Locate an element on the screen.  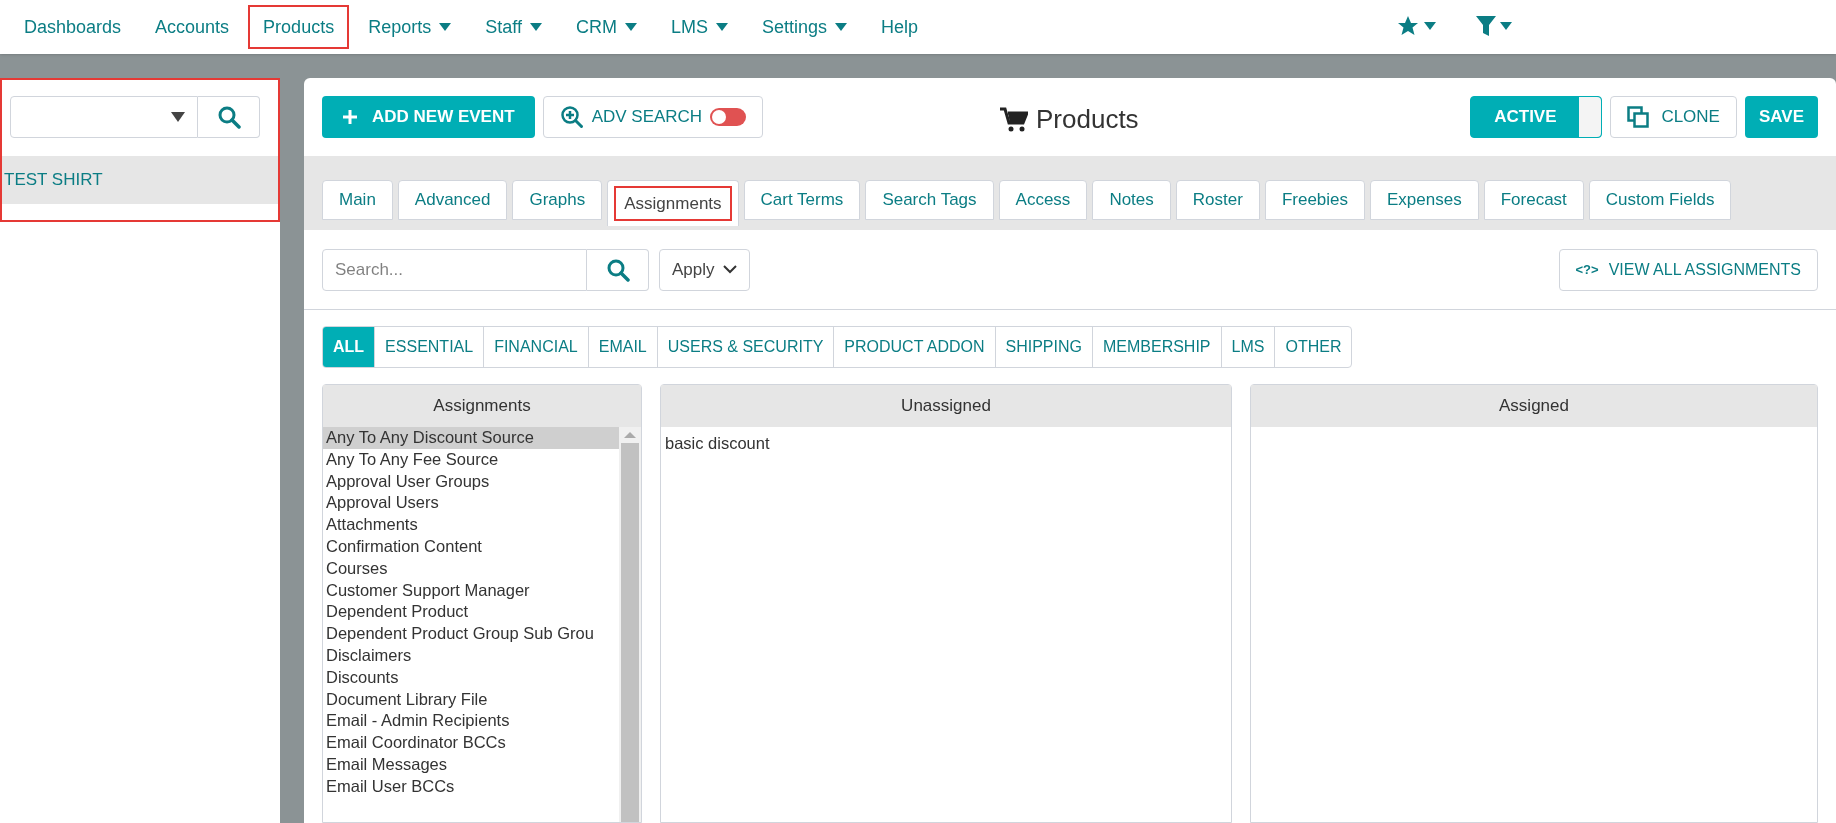
list-option: Document Library File is located at coordinates (471, 699).